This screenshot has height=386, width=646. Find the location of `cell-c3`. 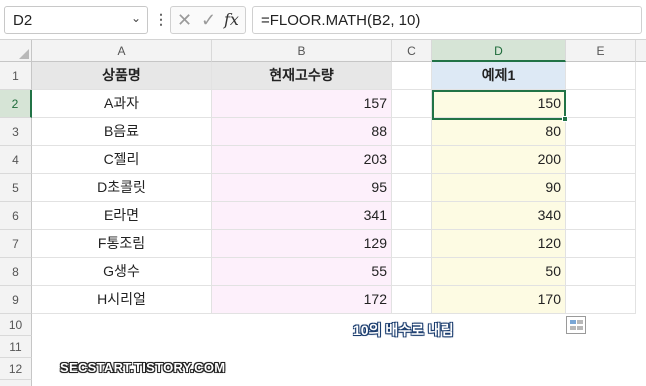

cell-c3 is located at coordinates (412, 132).